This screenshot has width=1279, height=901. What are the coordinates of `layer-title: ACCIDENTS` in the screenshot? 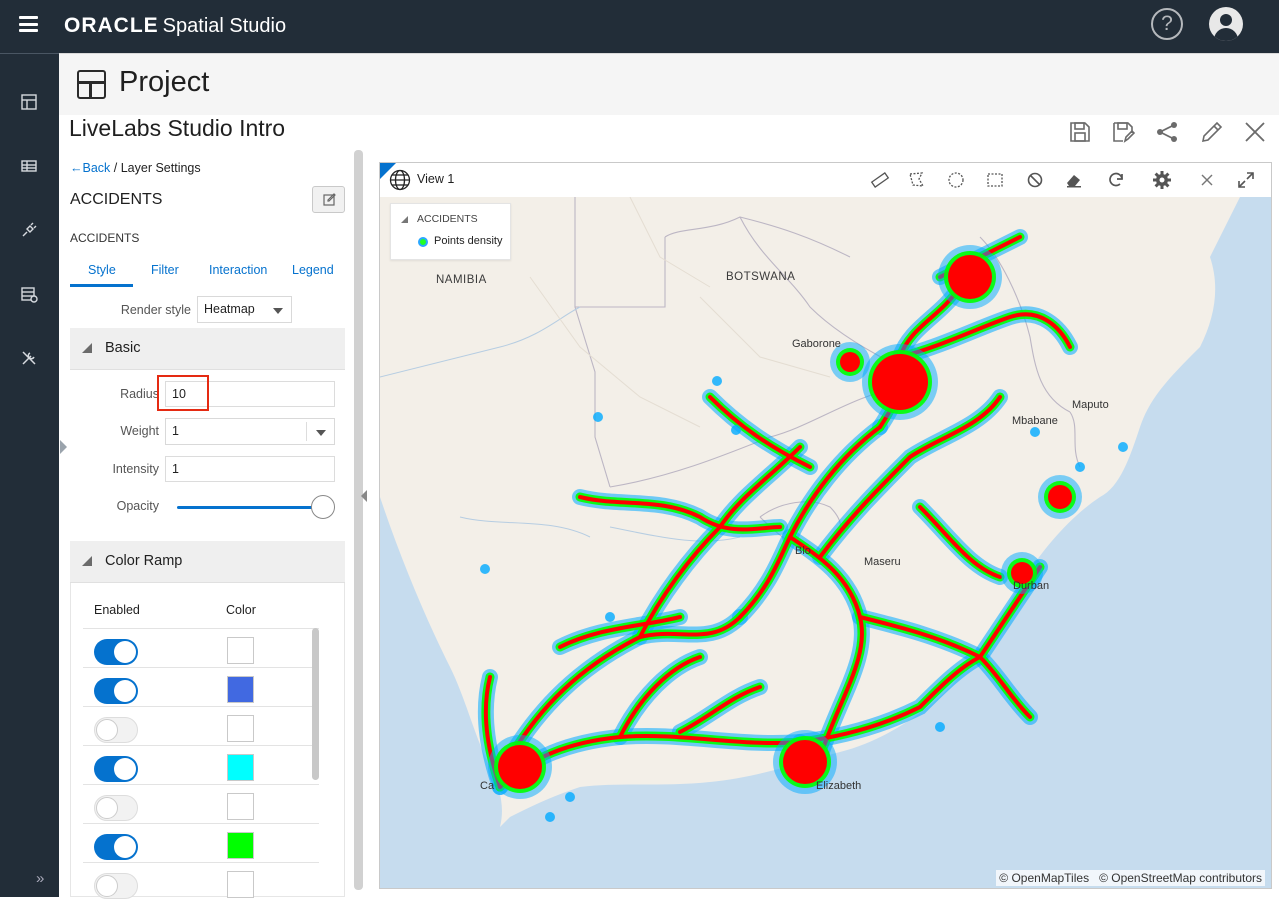 It's located at (116, 199).